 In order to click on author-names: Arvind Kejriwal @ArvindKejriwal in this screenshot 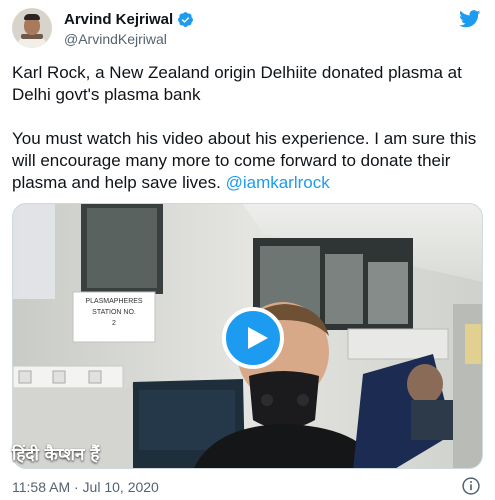, I will do `click(129, 29)`.